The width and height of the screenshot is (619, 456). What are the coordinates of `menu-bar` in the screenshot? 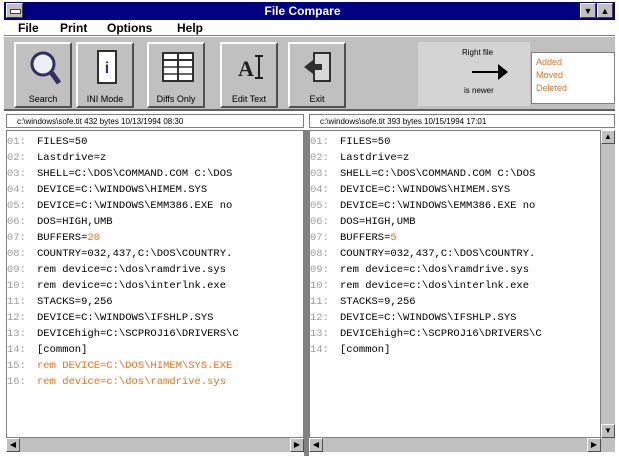 It's located at (309, 28).